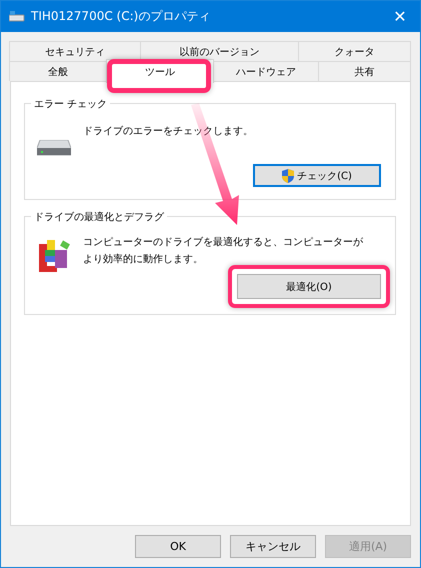  I want to click on action-button: 最適化(O), so click(309, 286).